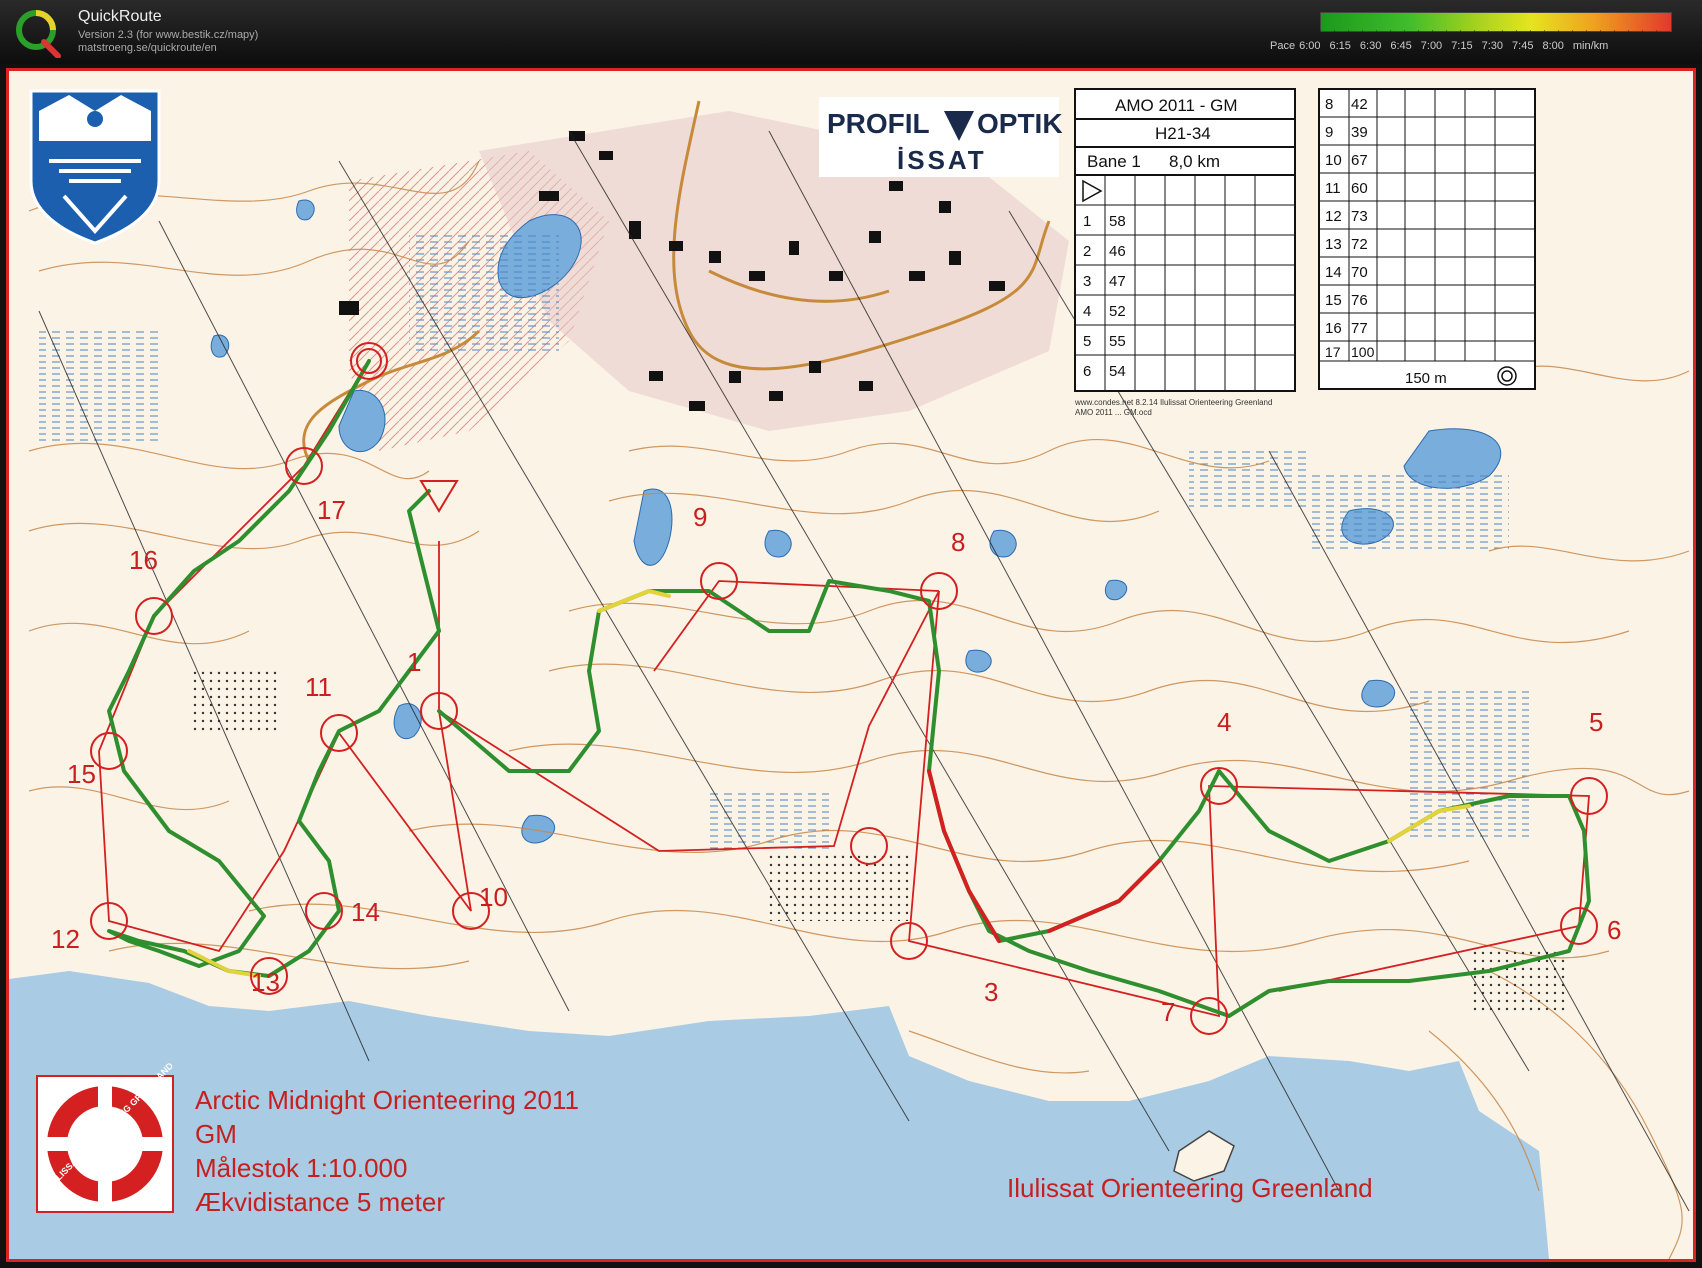 The image size is (1702, 1268). I want to click on control-label-1: 1, so click(414, 662).